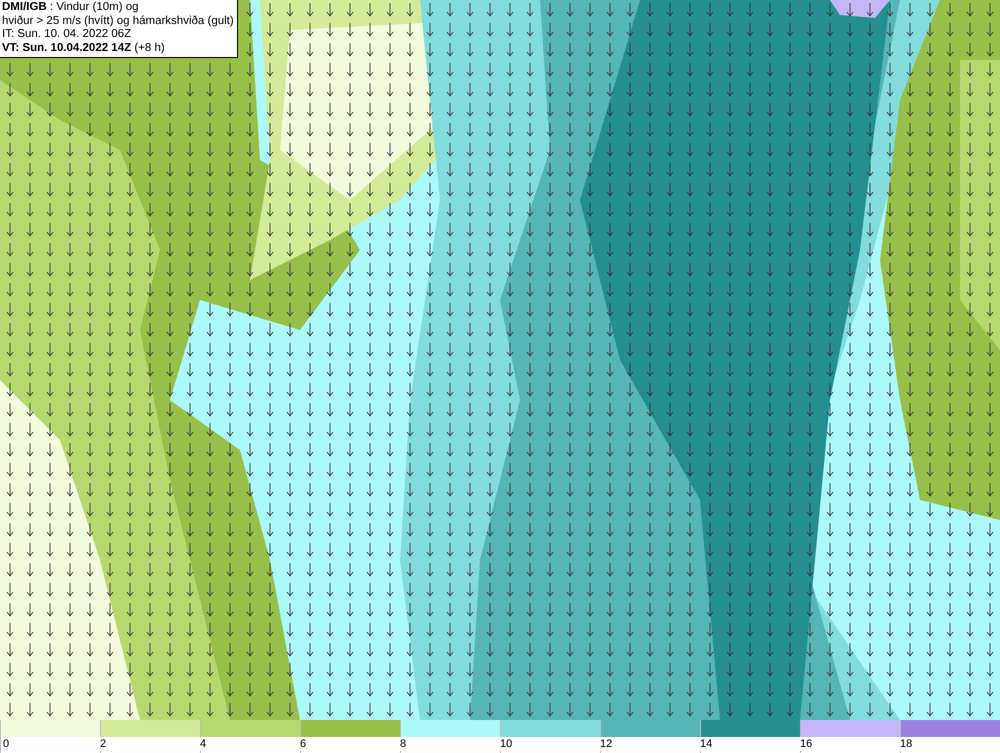  Describe the element at coordinates (302, 744) in the screenshot. I see `legend-label: 6` at that location.